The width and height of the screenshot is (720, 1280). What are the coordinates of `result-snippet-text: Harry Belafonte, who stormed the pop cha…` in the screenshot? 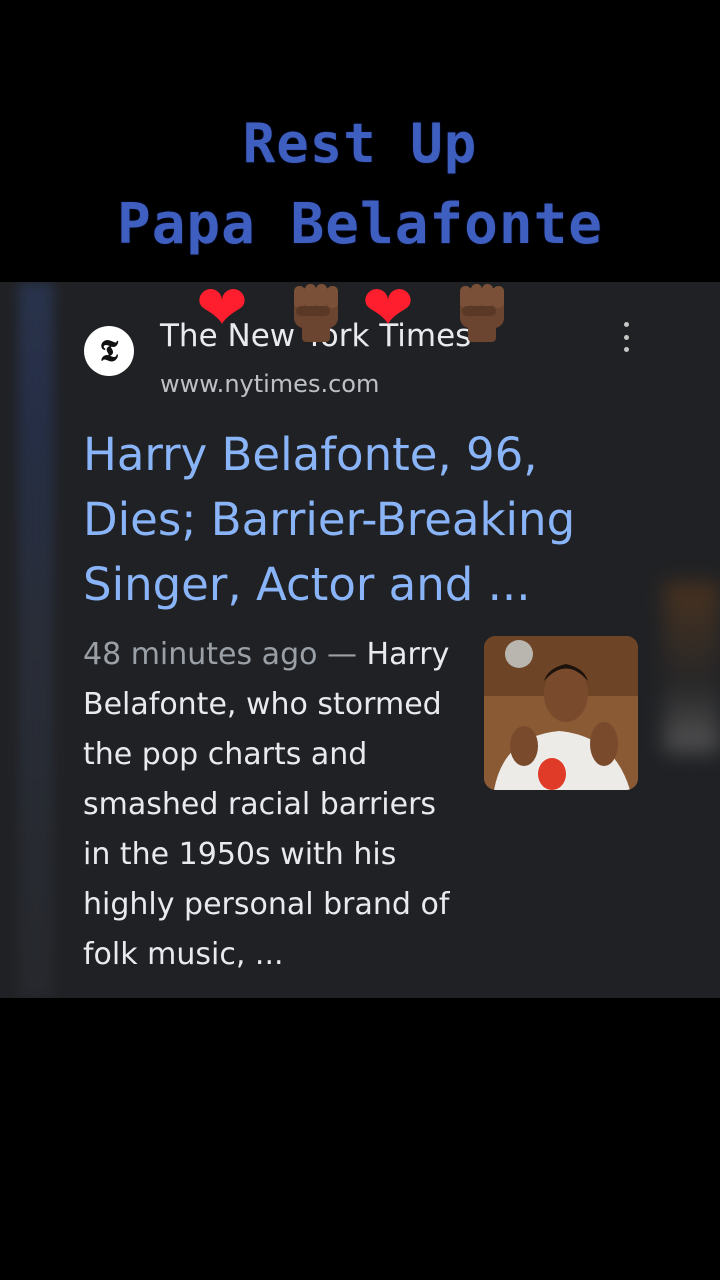 It's located at (266, 804).